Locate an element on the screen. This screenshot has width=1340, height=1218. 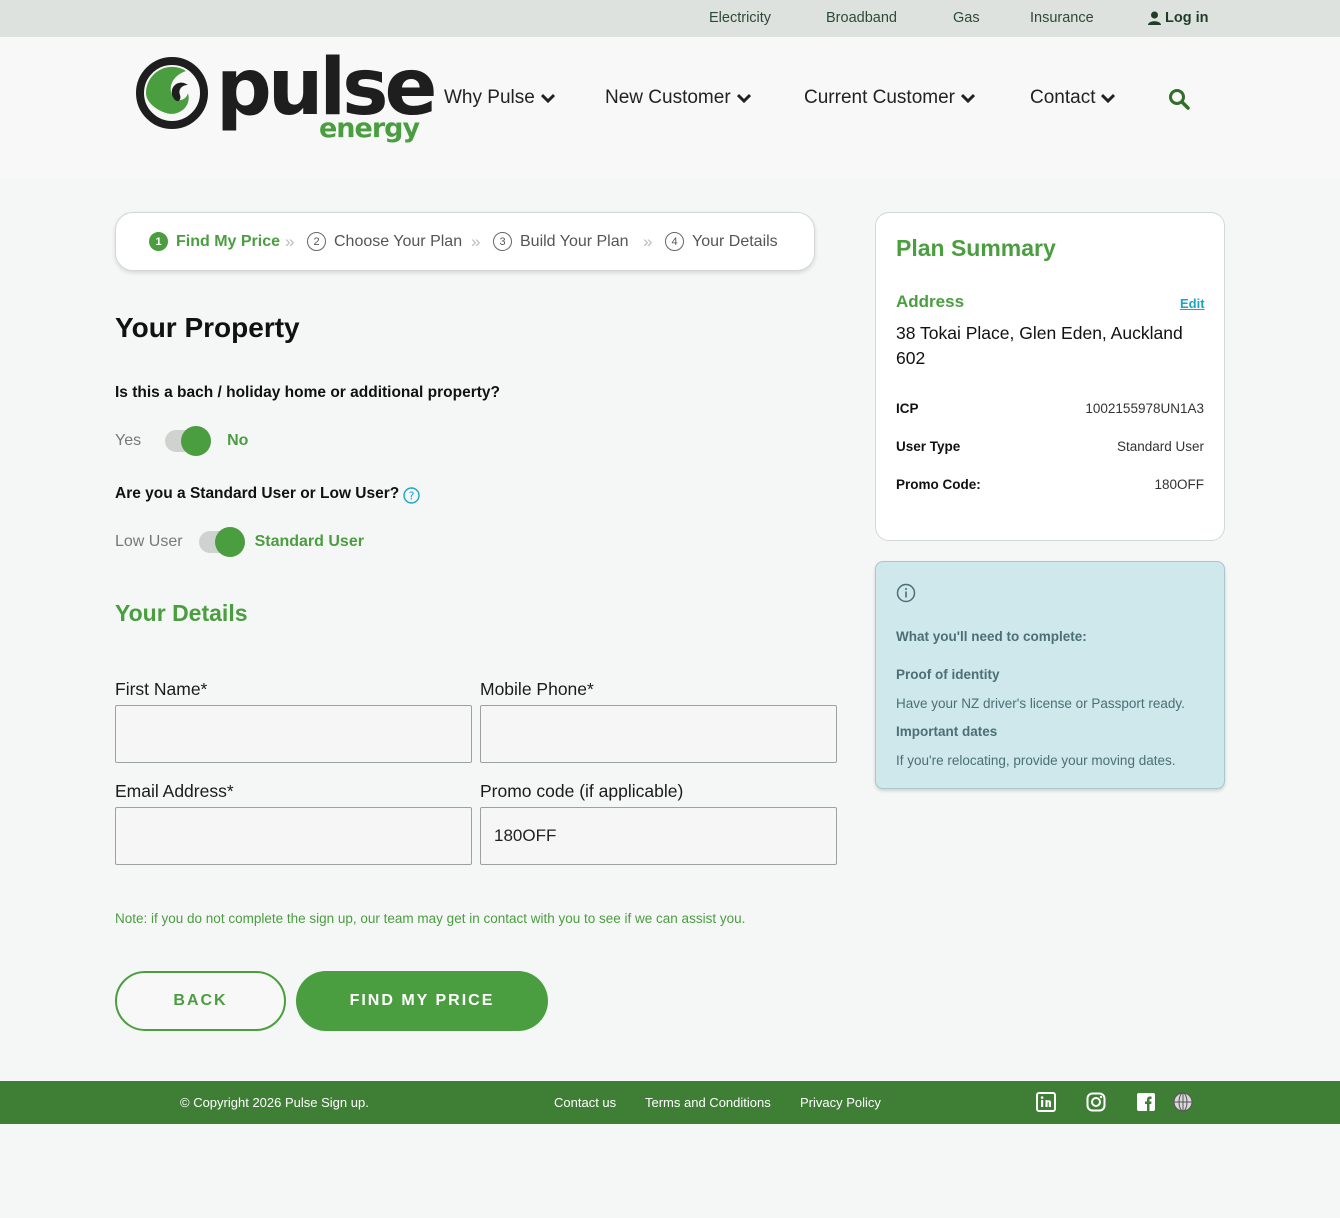
linkedin-icon is located at coordinates (1046, 1102).